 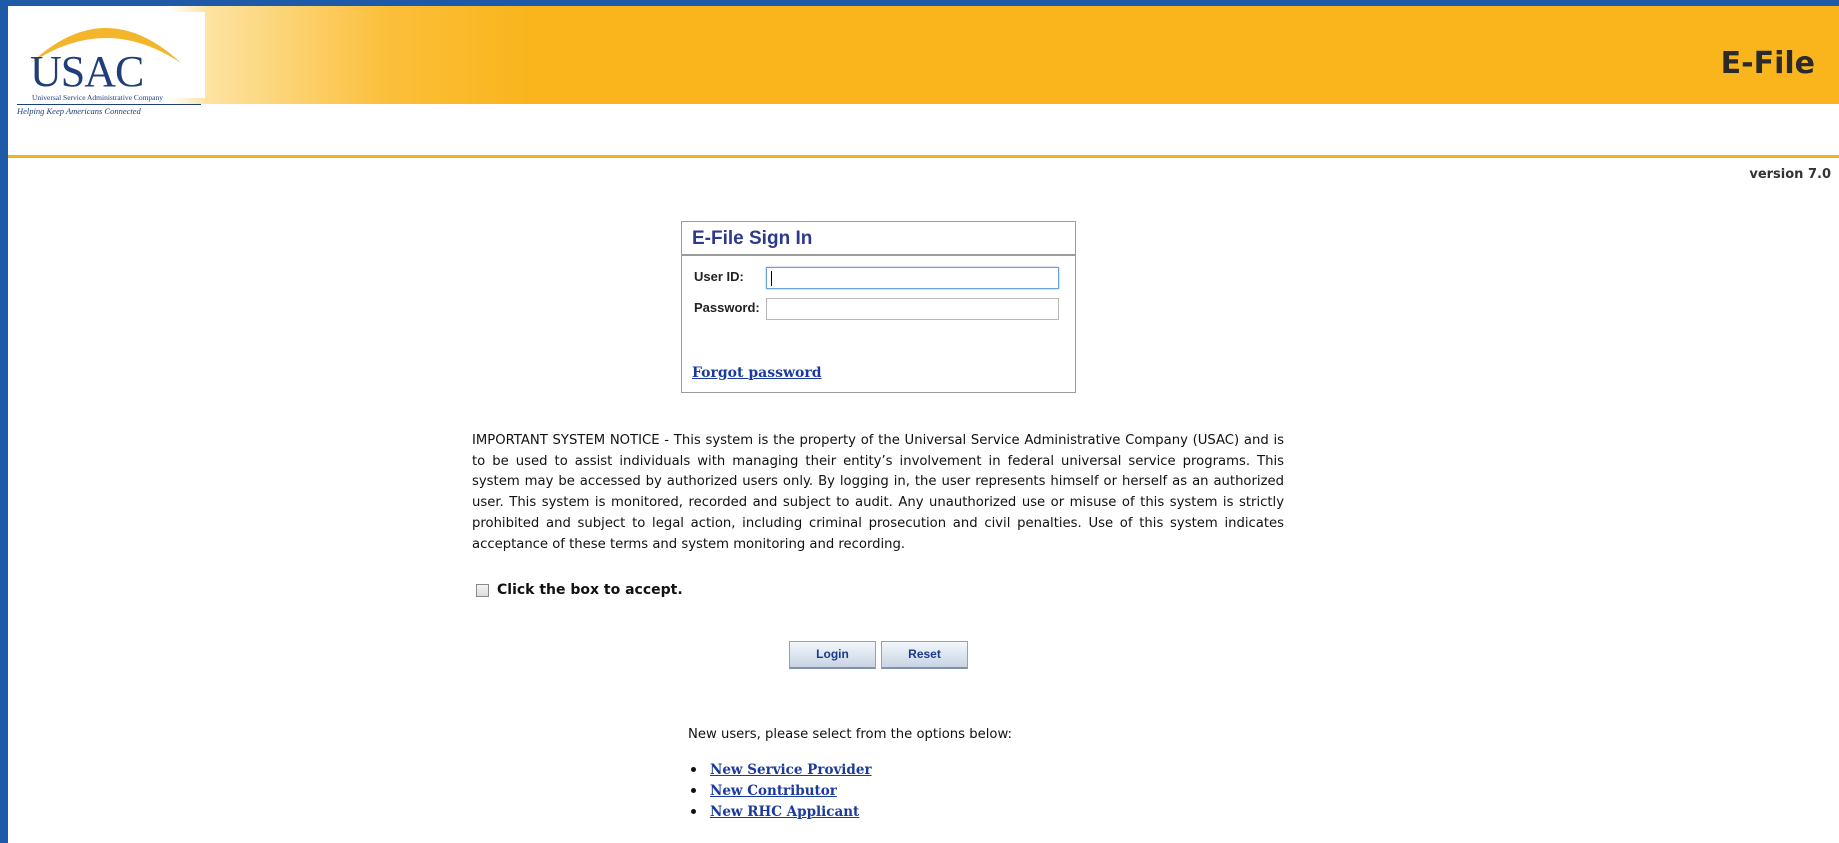 What do you see at coordinates (771, 278) in the screenshot?
I see `text-caret` at bounding box center [771, 278].